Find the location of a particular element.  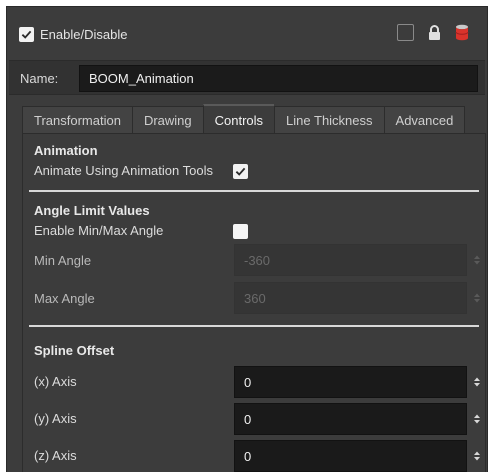

y-axis-field: 0 is located at coordinates (350, 419).